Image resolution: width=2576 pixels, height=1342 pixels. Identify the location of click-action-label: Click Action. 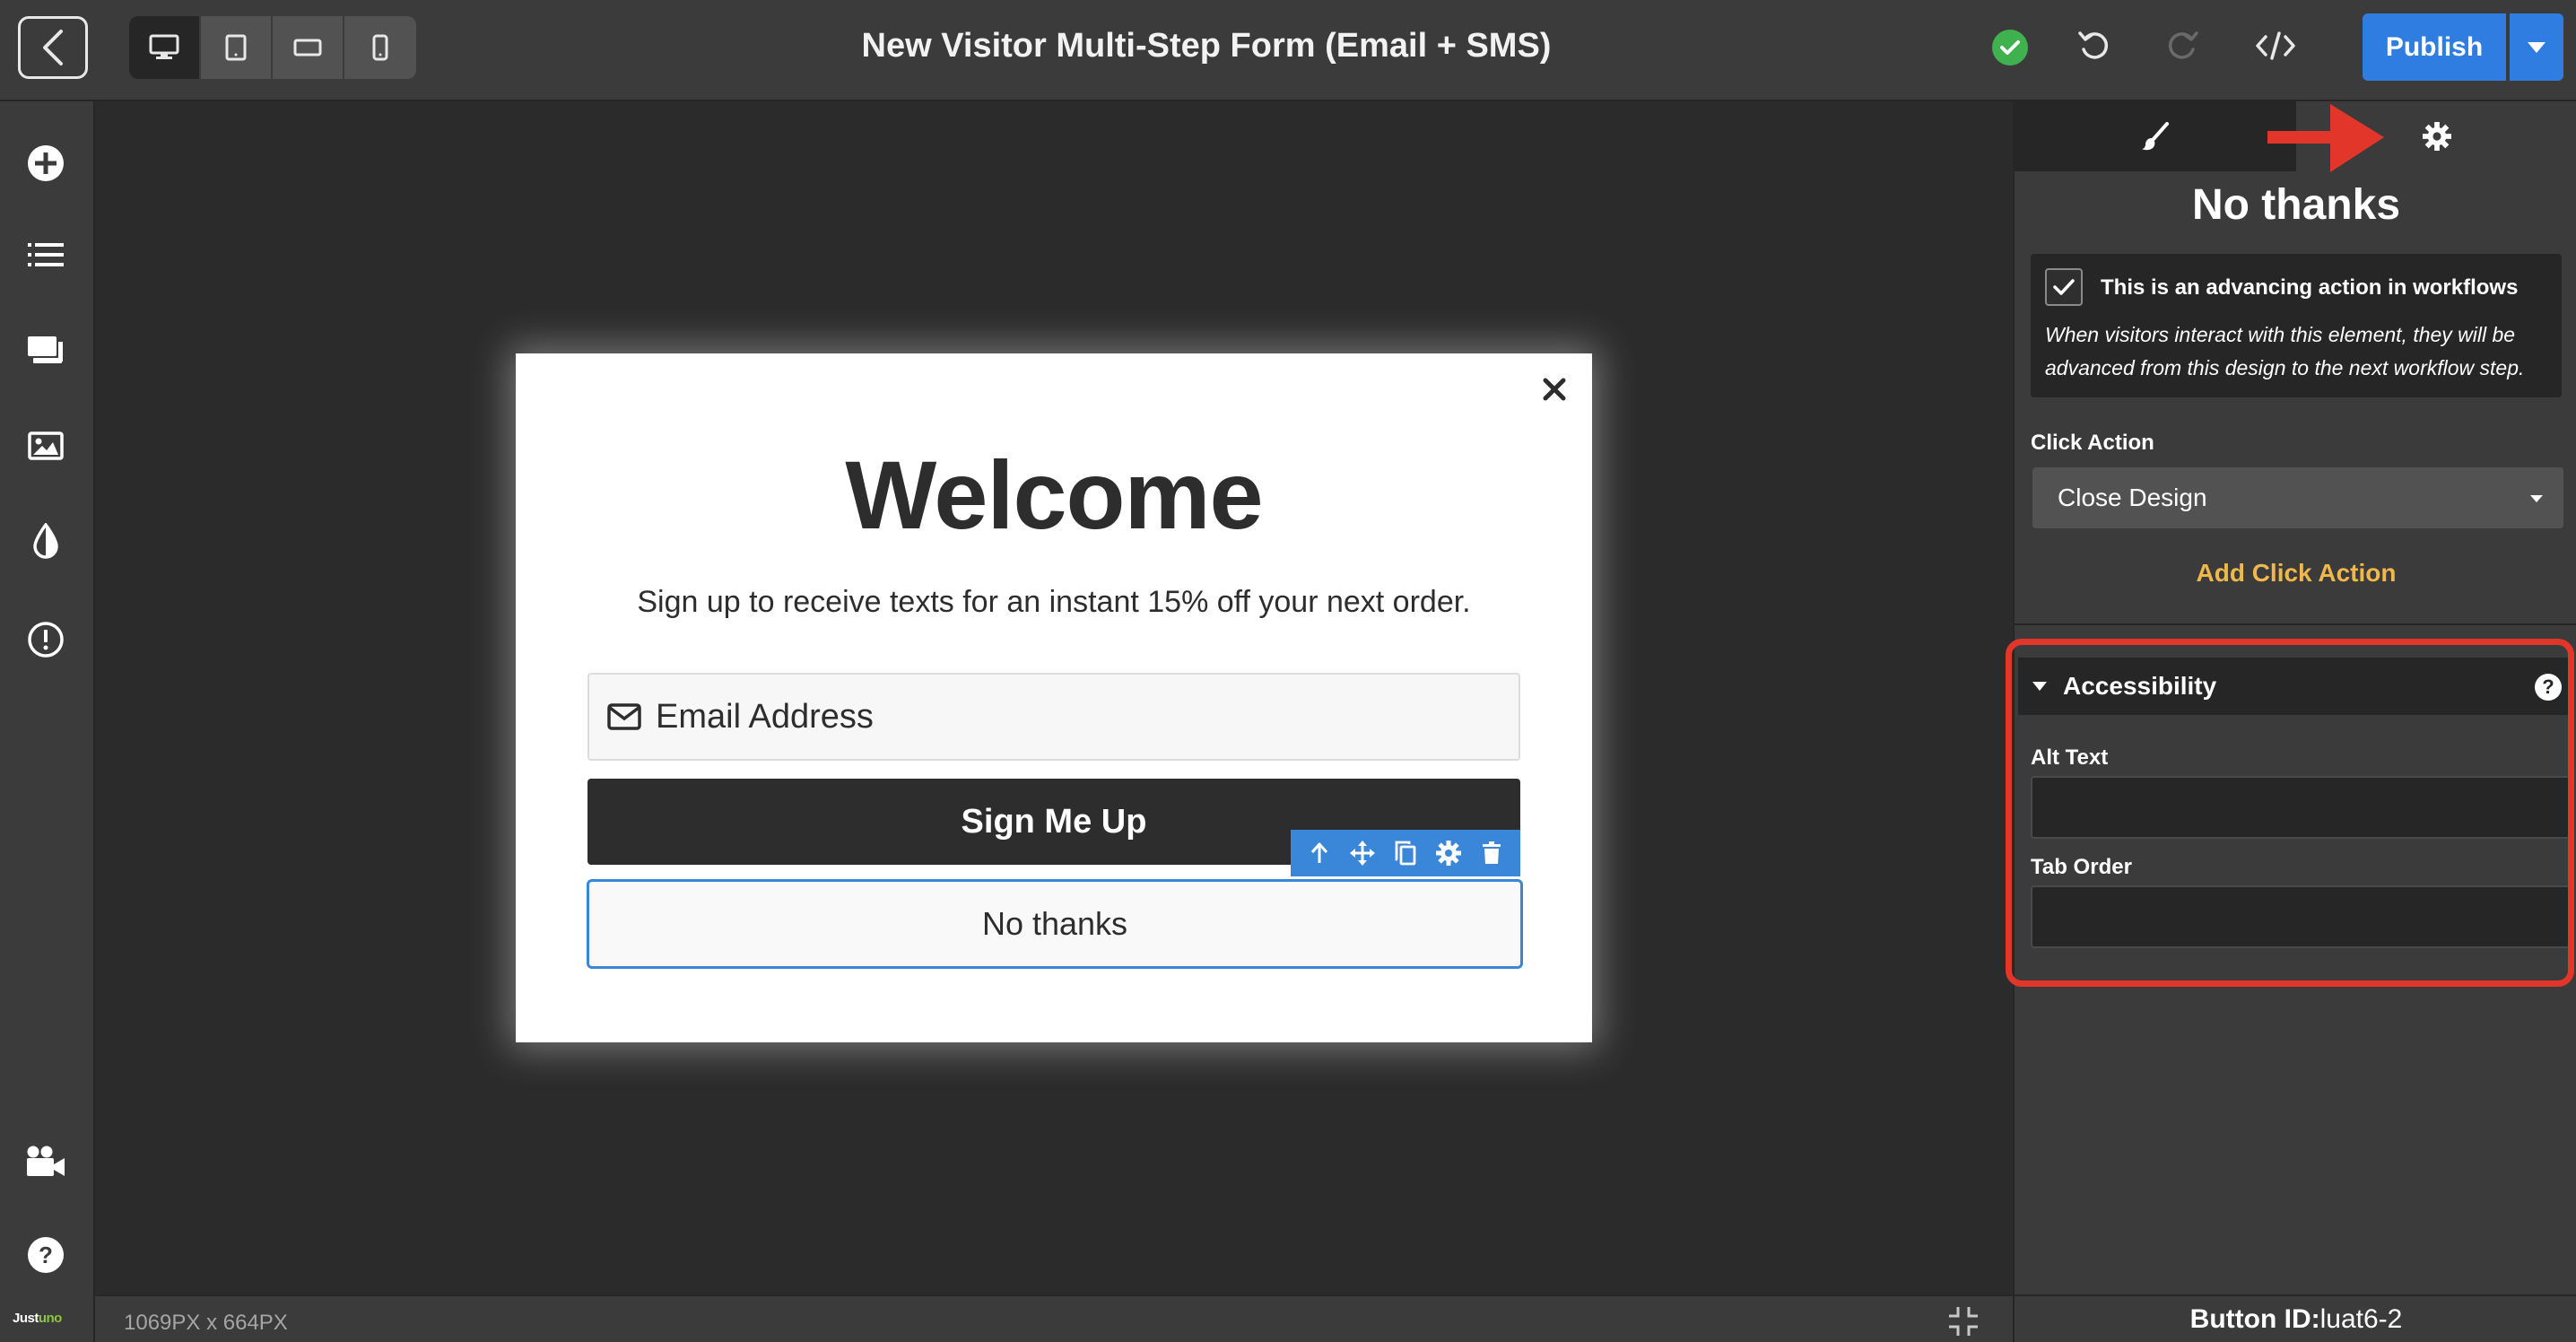
(2092, 443).